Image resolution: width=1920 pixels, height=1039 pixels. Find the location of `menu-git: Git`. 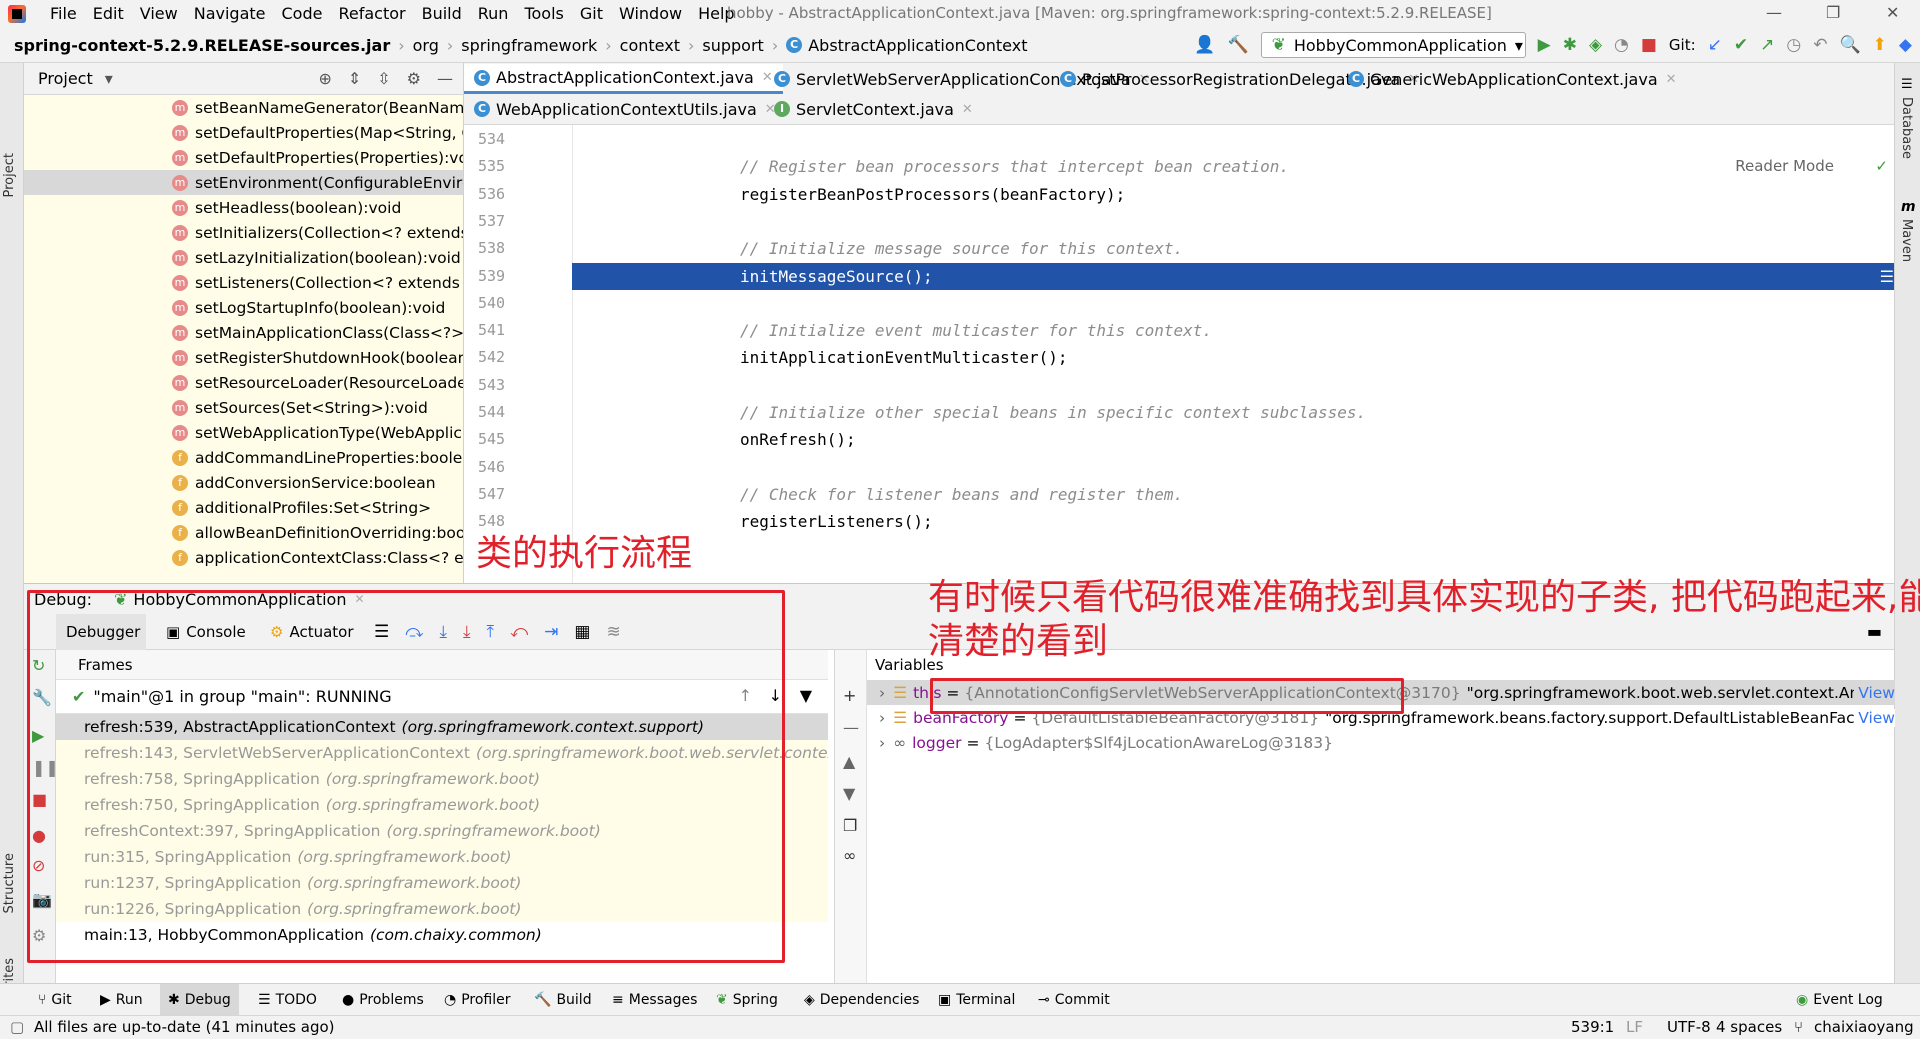

menu-git: Git is located at coordinates (591, 14).